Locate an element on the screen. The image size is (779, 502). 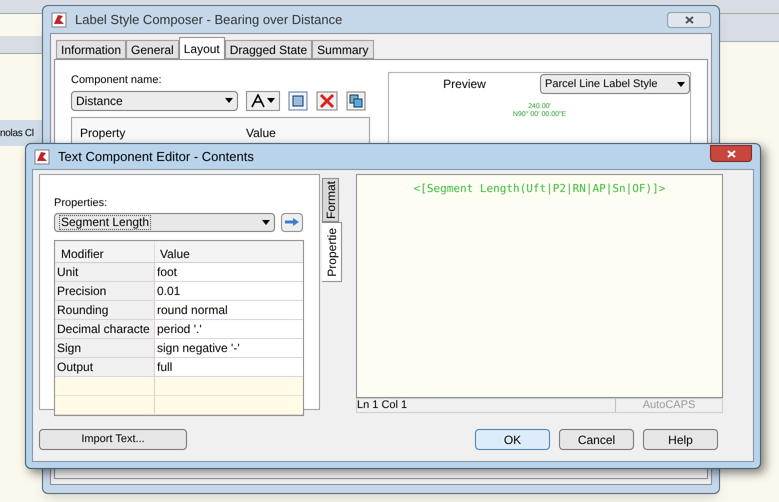
table-cell: 0.01 is located at coordinates (229, 291).